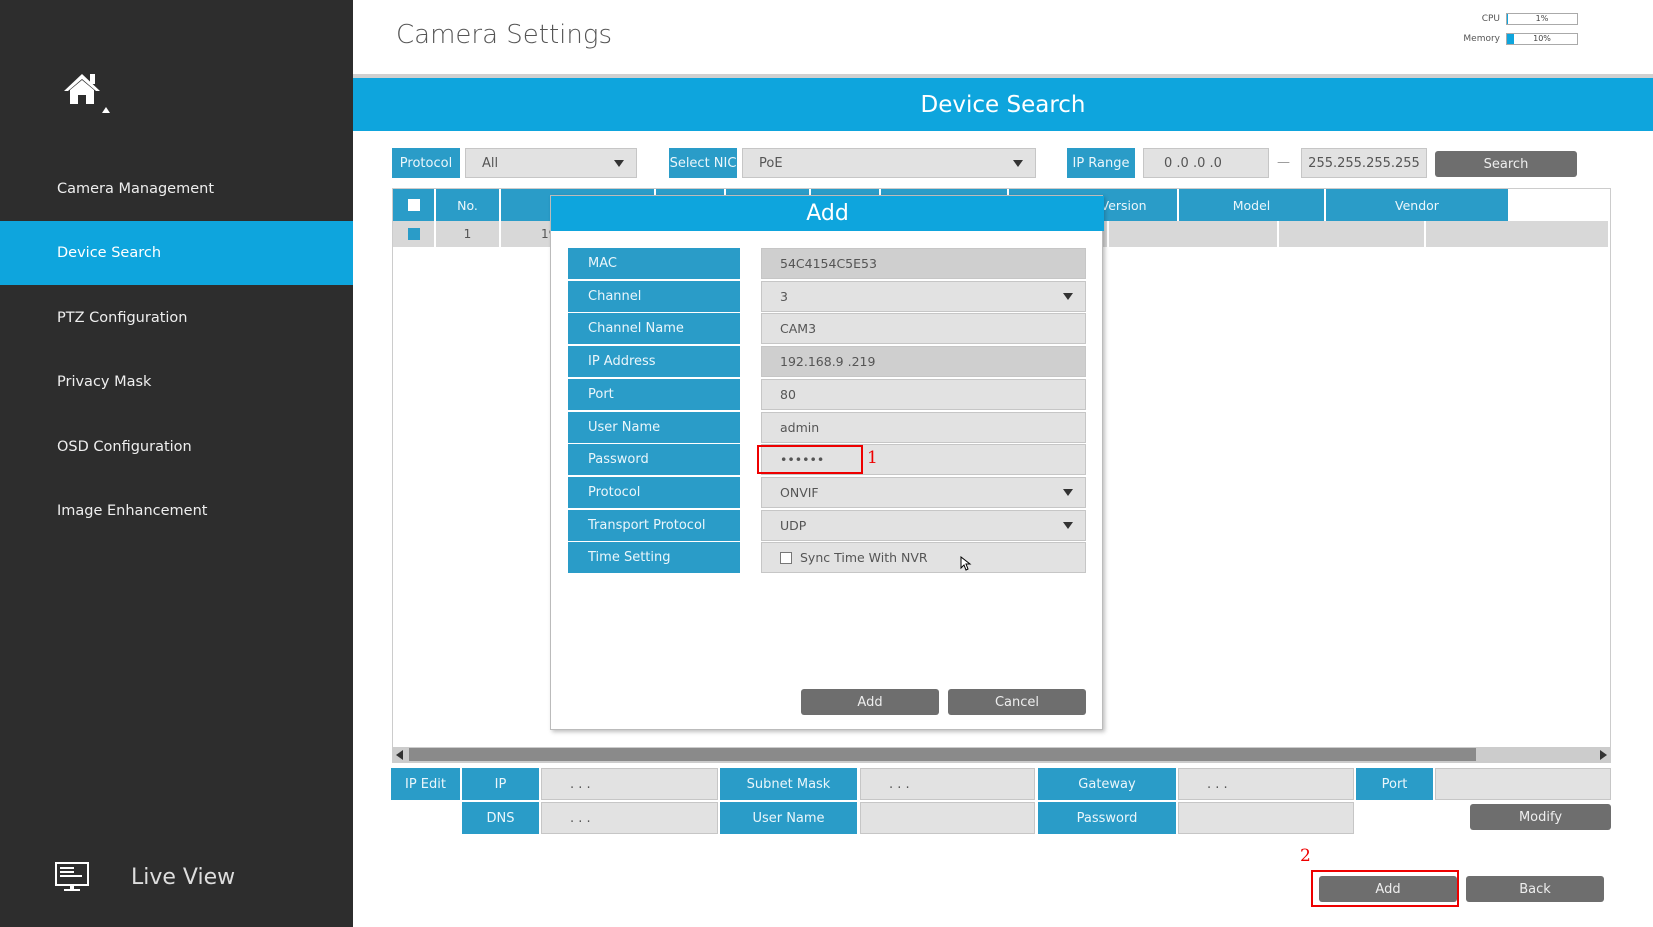 This screenshot has height=927, width=1653. What do you see at coordinates (923, 492) in the screenshot?
I see `protocol-select: ONVIF` at bounding box center [923, 492].